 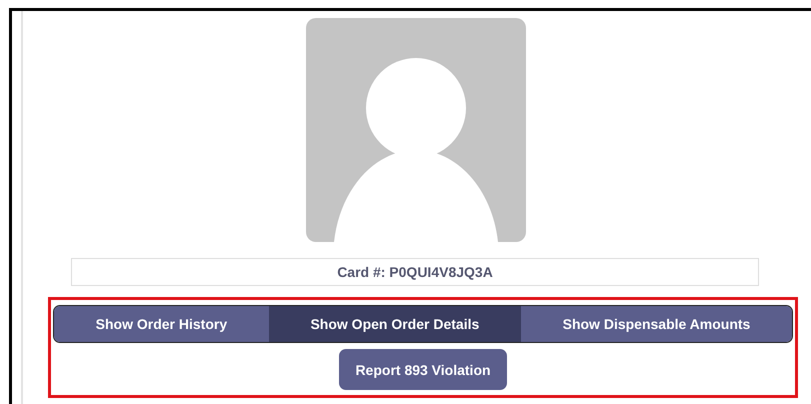 I want to click on tab: Show Order History, so click(x=161, y=324).